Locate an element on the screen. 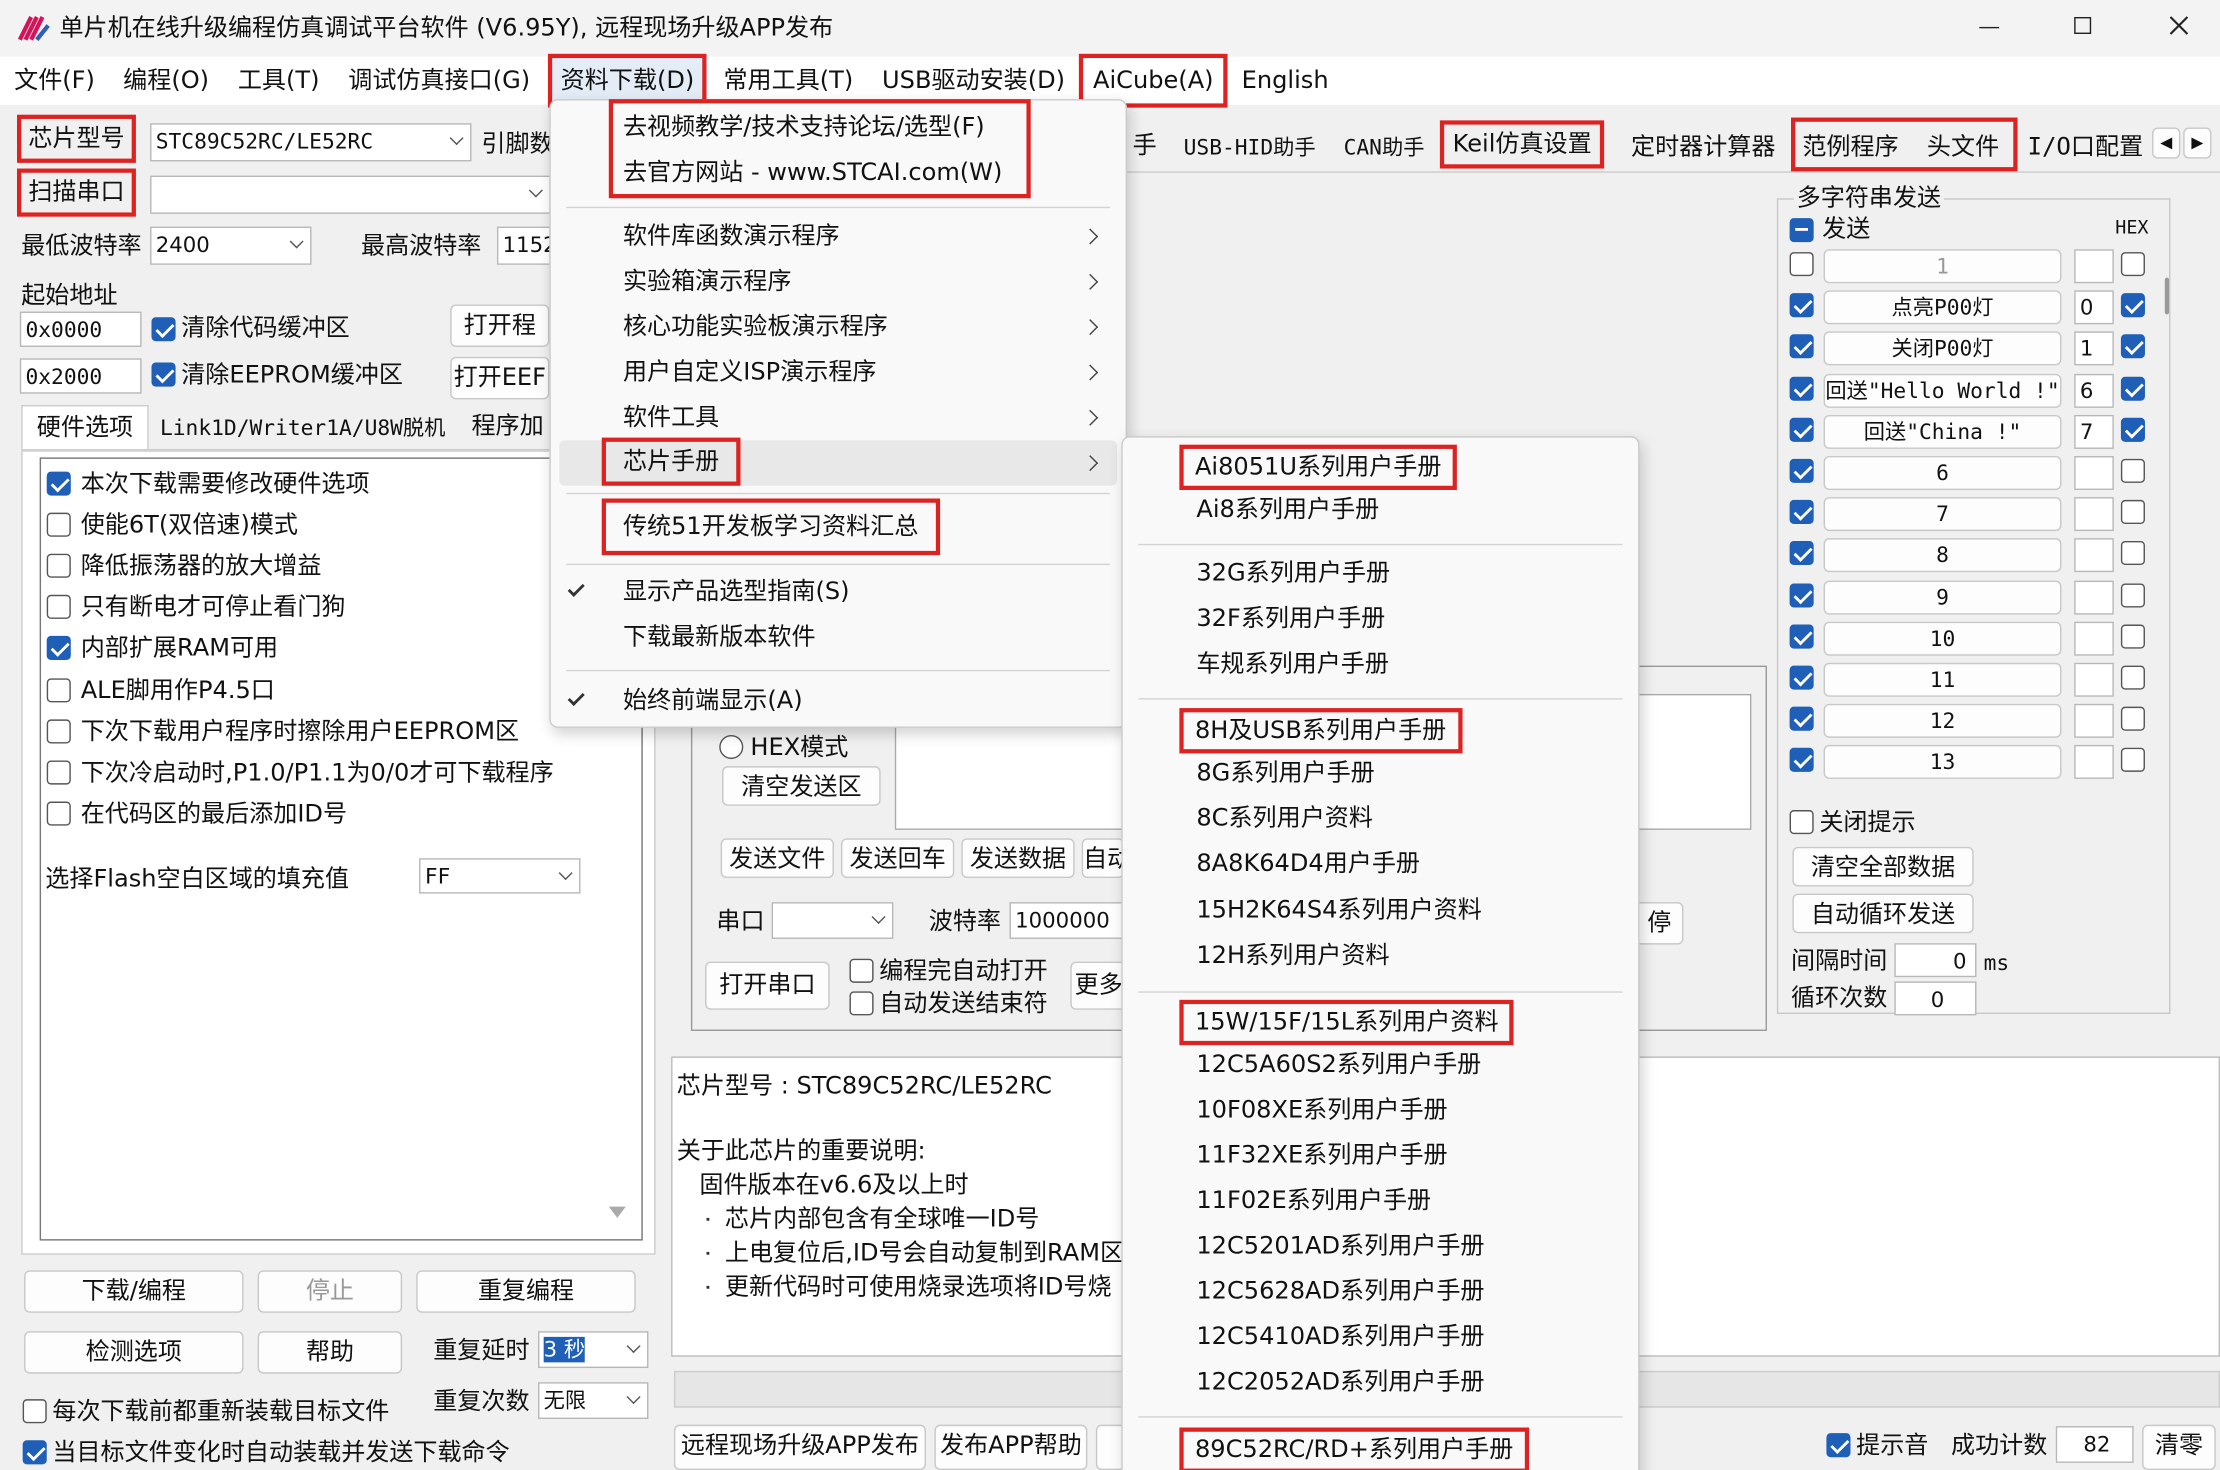 This screenshot has height=1470, width=2220. minimize-icon is located at coordinates (1989, 27).